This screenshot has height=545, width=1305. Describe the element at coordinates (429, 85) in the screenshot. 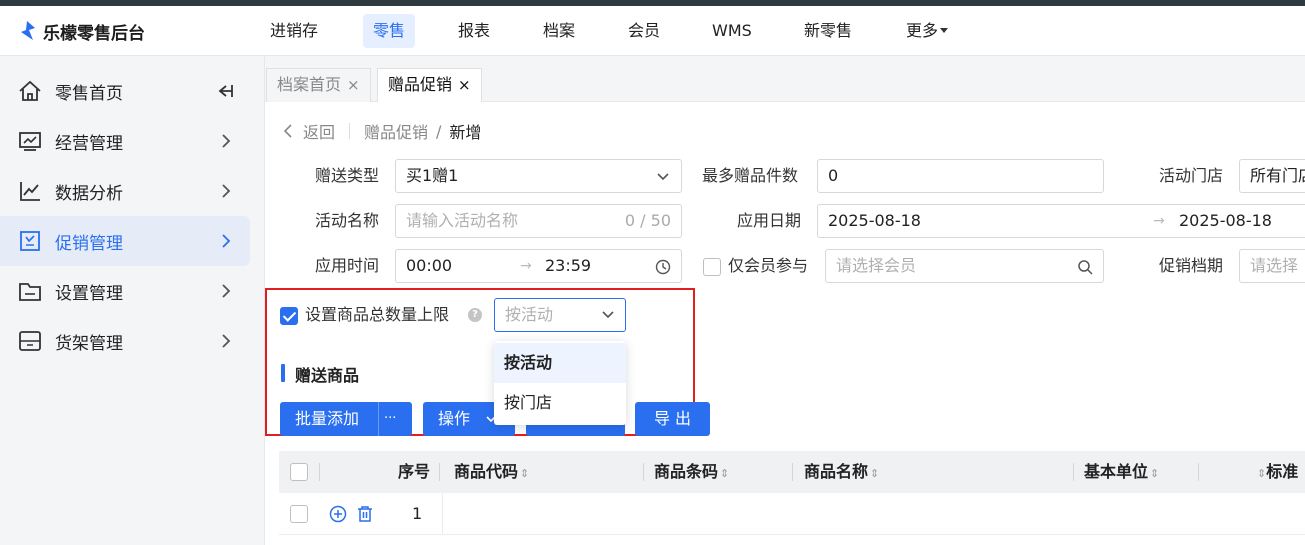

I see `tab-gift-promotion: 赠品促销 ×` at that location.